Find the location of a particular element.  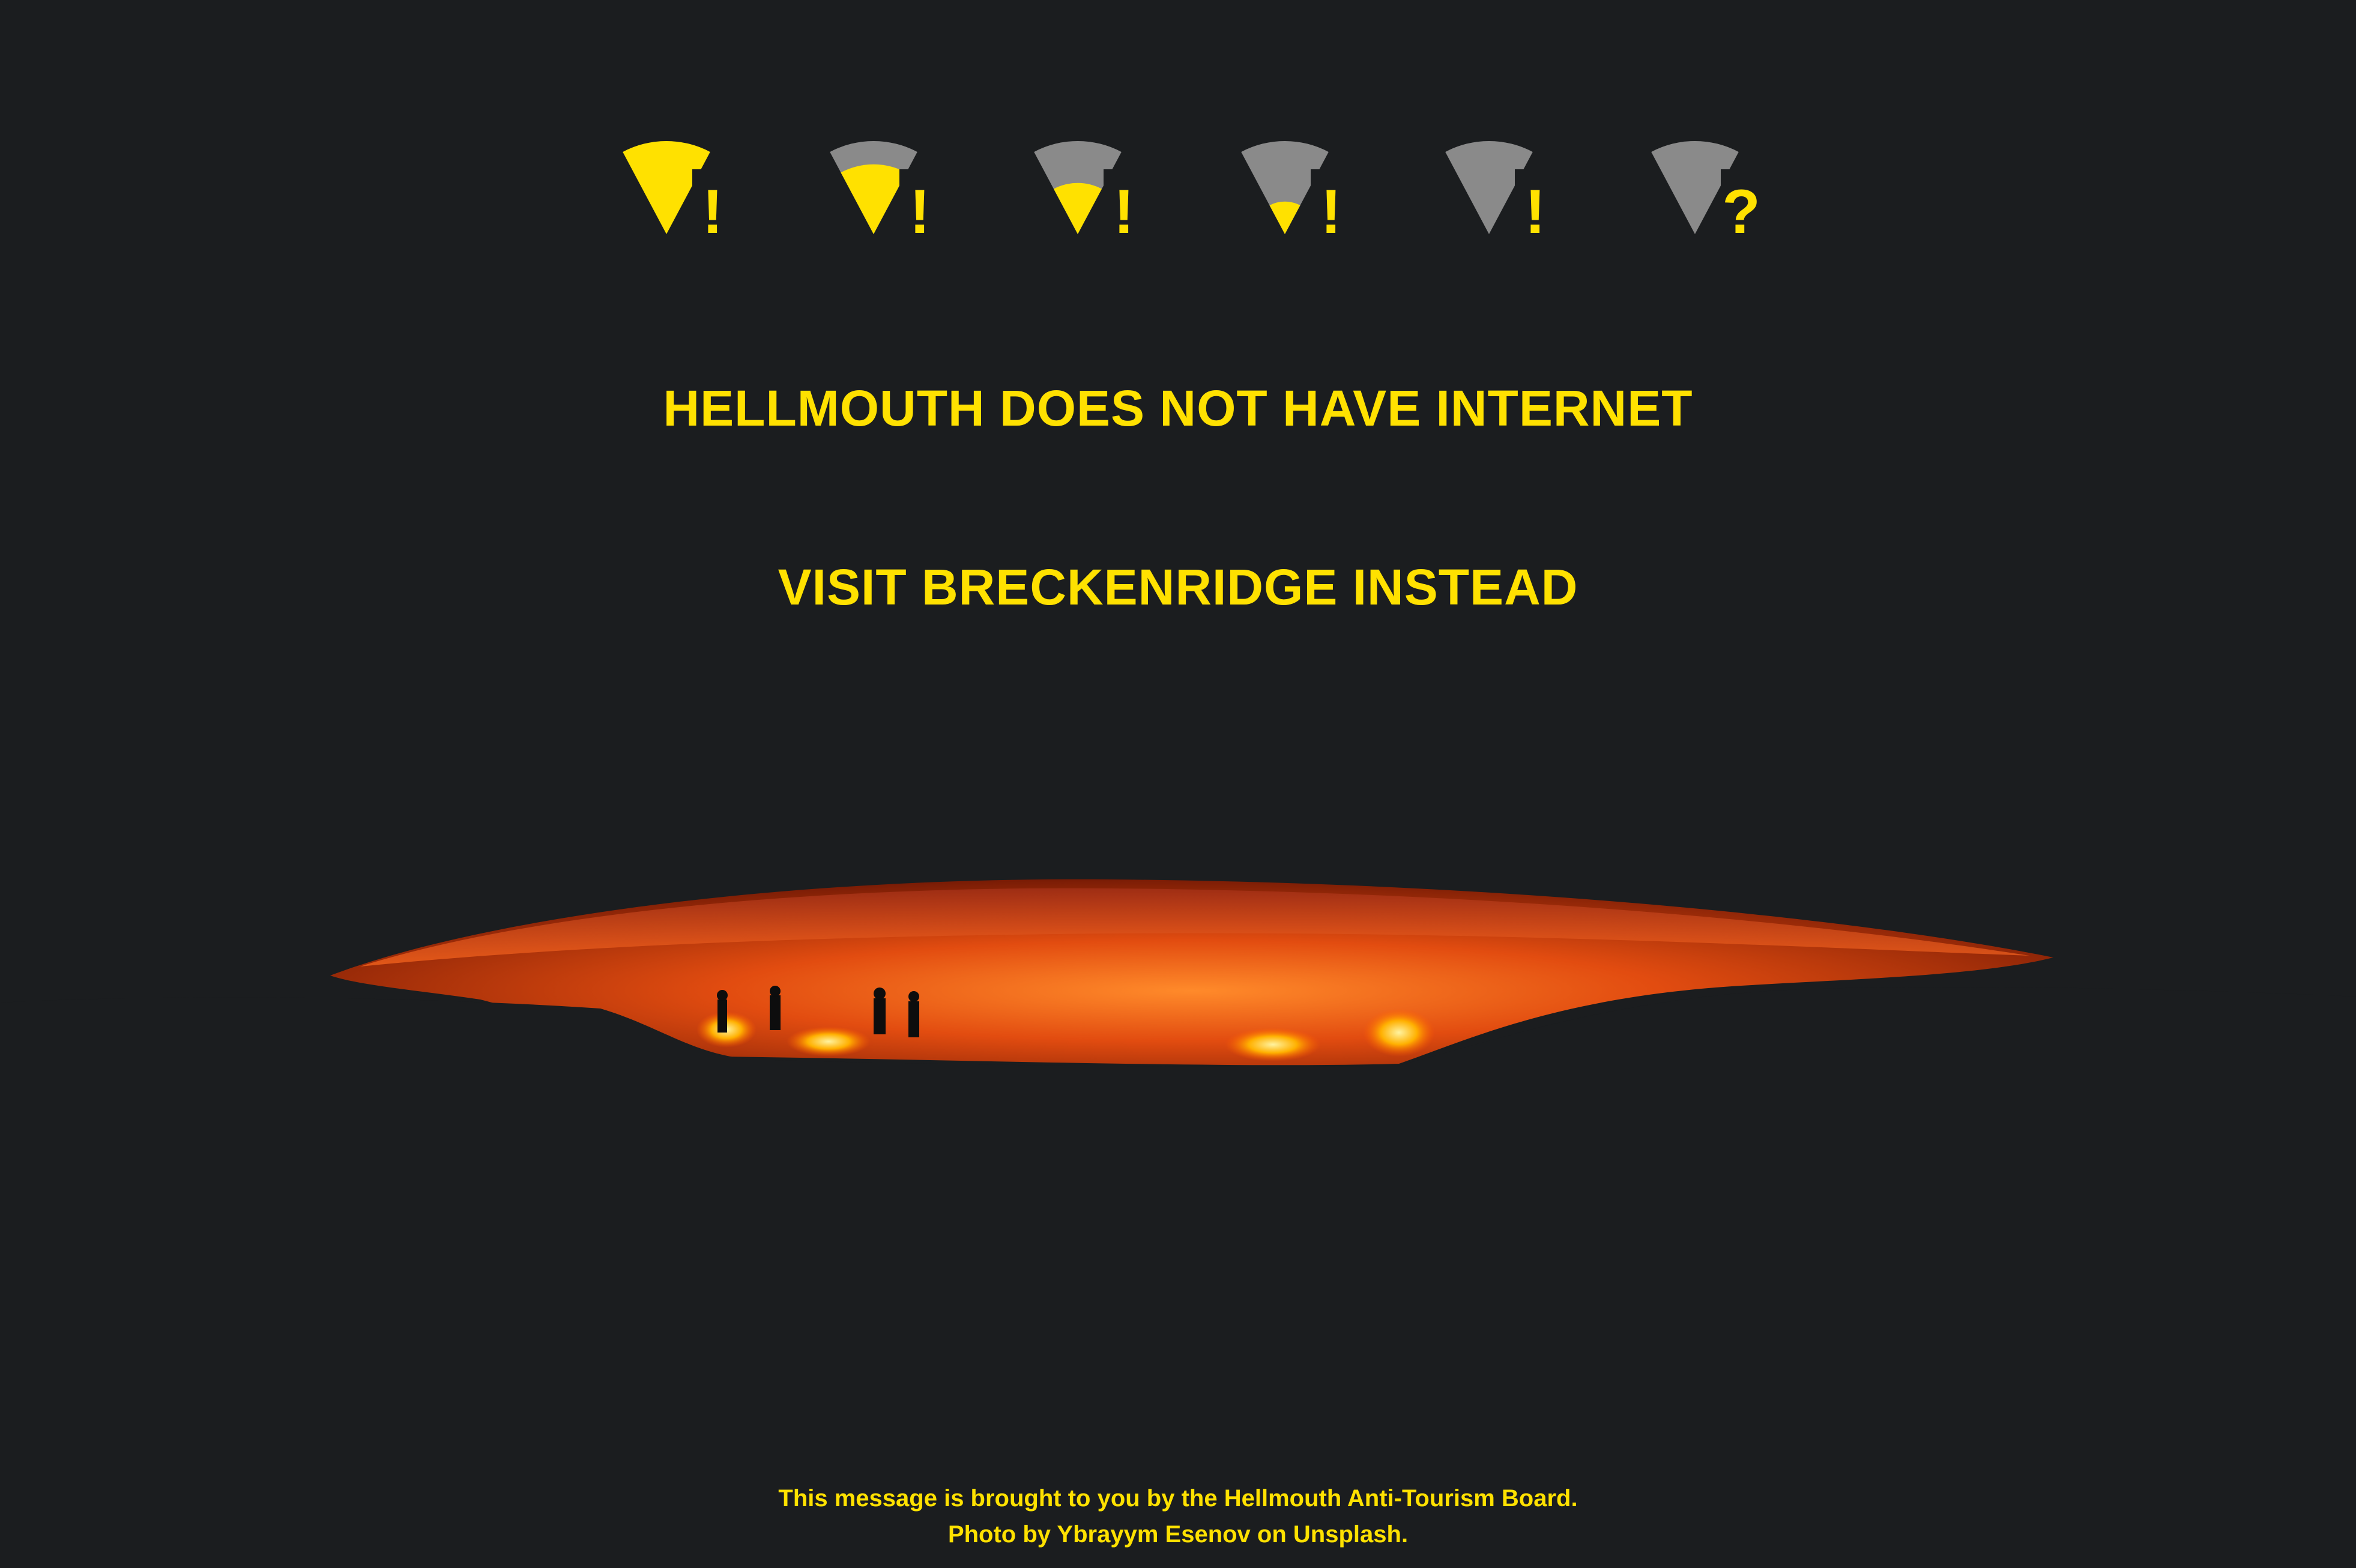

wifi-medium-alert-icon: ! is located at coordinates (1078, 192).